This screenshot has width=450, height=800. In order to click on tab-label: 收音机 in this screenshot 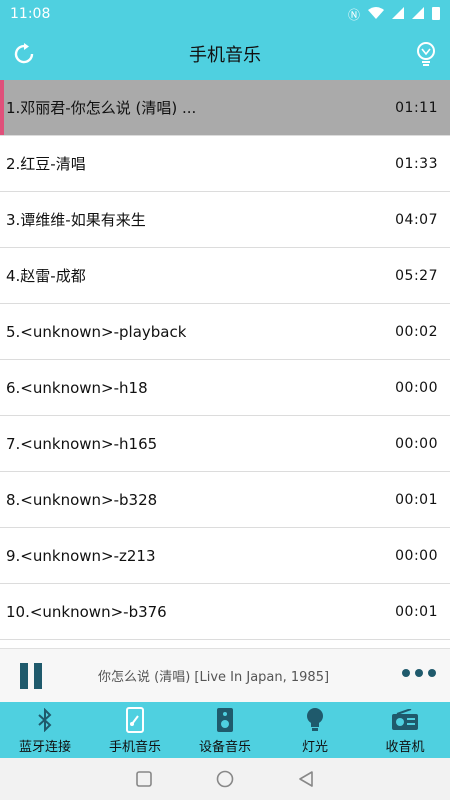, I will do `click(405, 747)`.